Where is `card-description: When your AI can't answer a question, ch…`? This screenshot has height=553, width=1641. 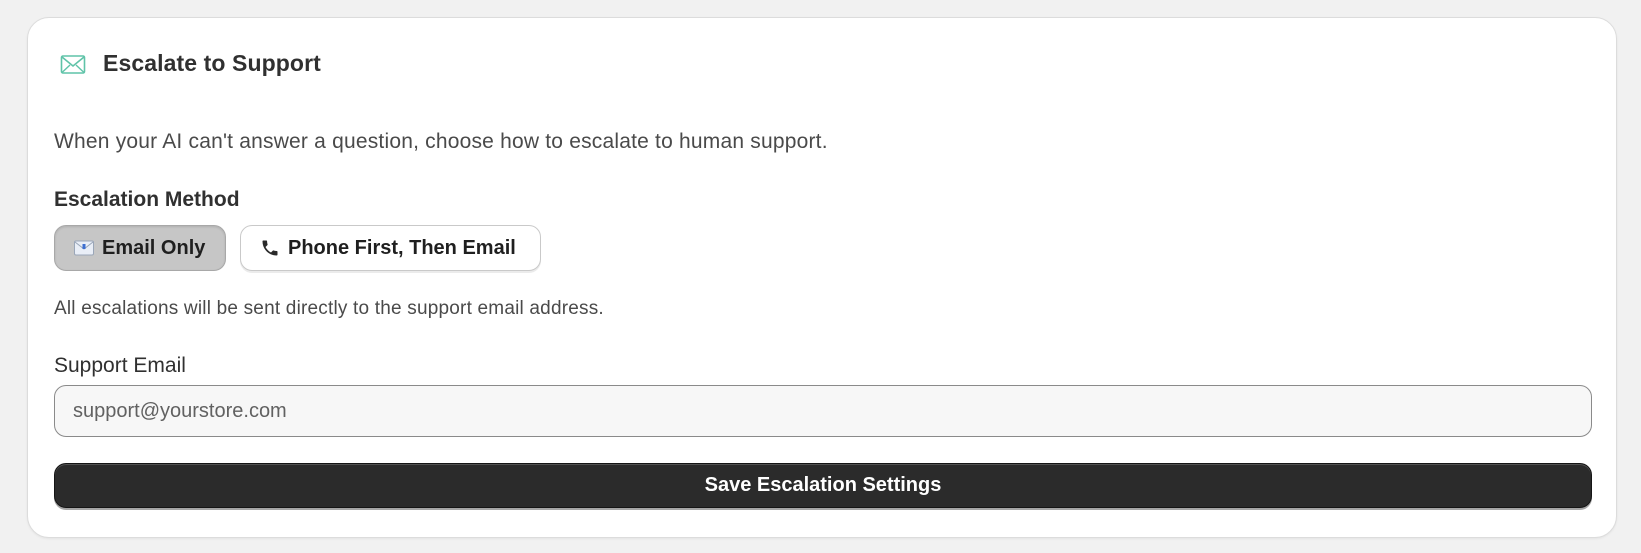 card-description: When your AI can't answer a question, ch… is located at coordinates (441, 141).